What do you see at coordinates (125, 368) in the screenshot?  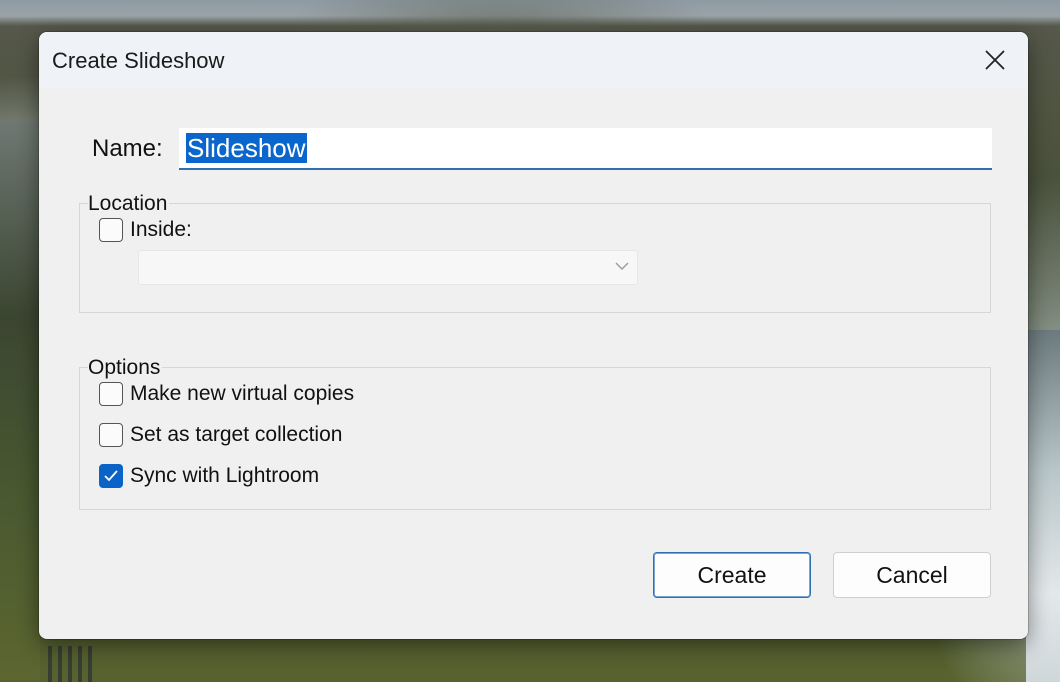 I see `options-legend: Options` at bounding box center [125, 368].